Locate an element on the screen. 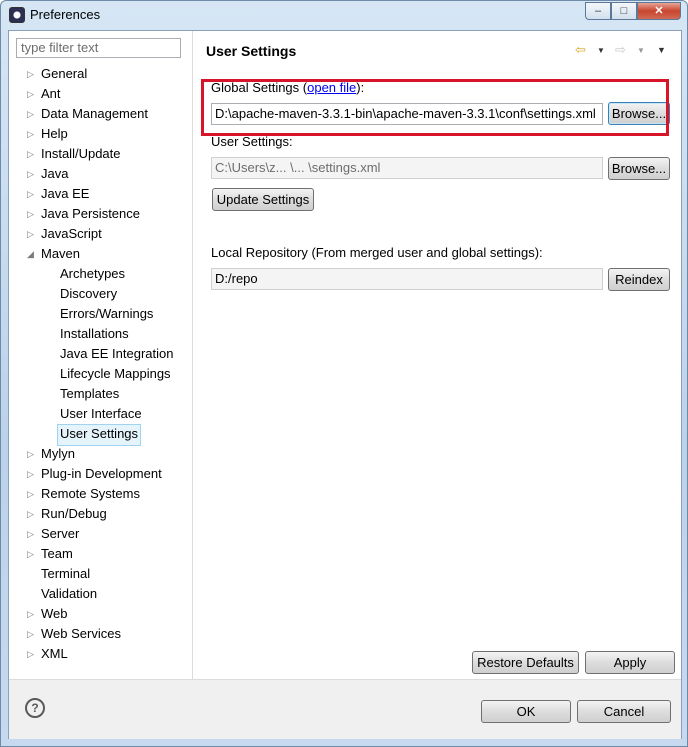 Image resolution: width=688 pixels, height=747 pixels. tree-item-label: Templates is located at coordinates (90, 393).